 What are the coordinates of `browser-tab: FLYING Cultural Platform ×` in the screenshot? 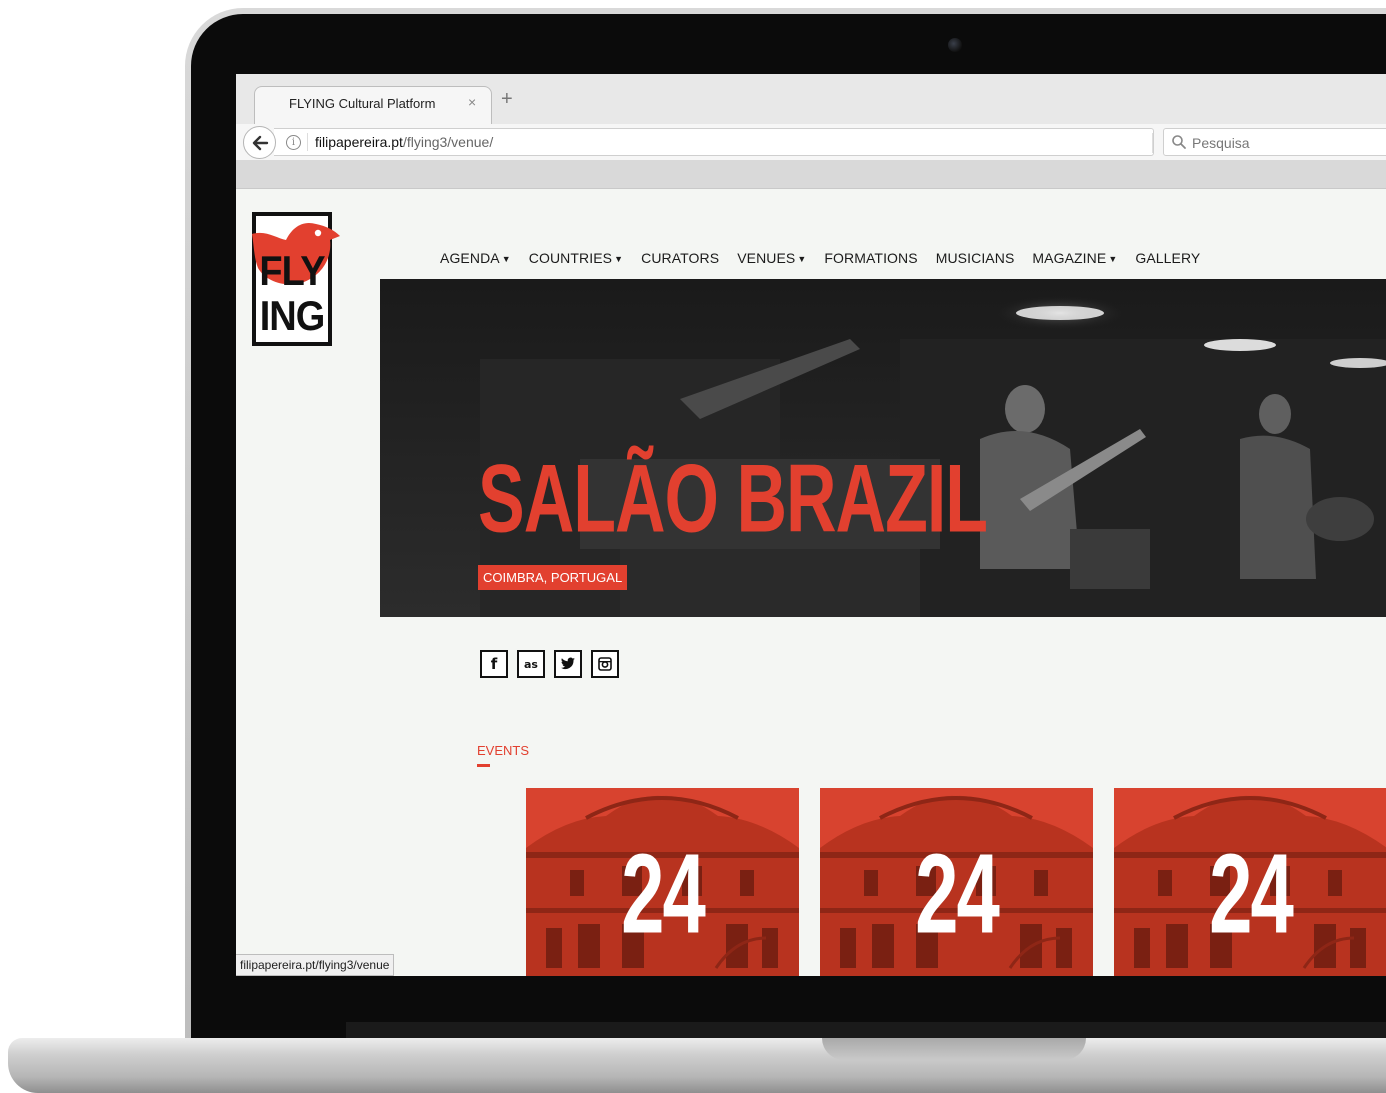 It's located at (373, 105).